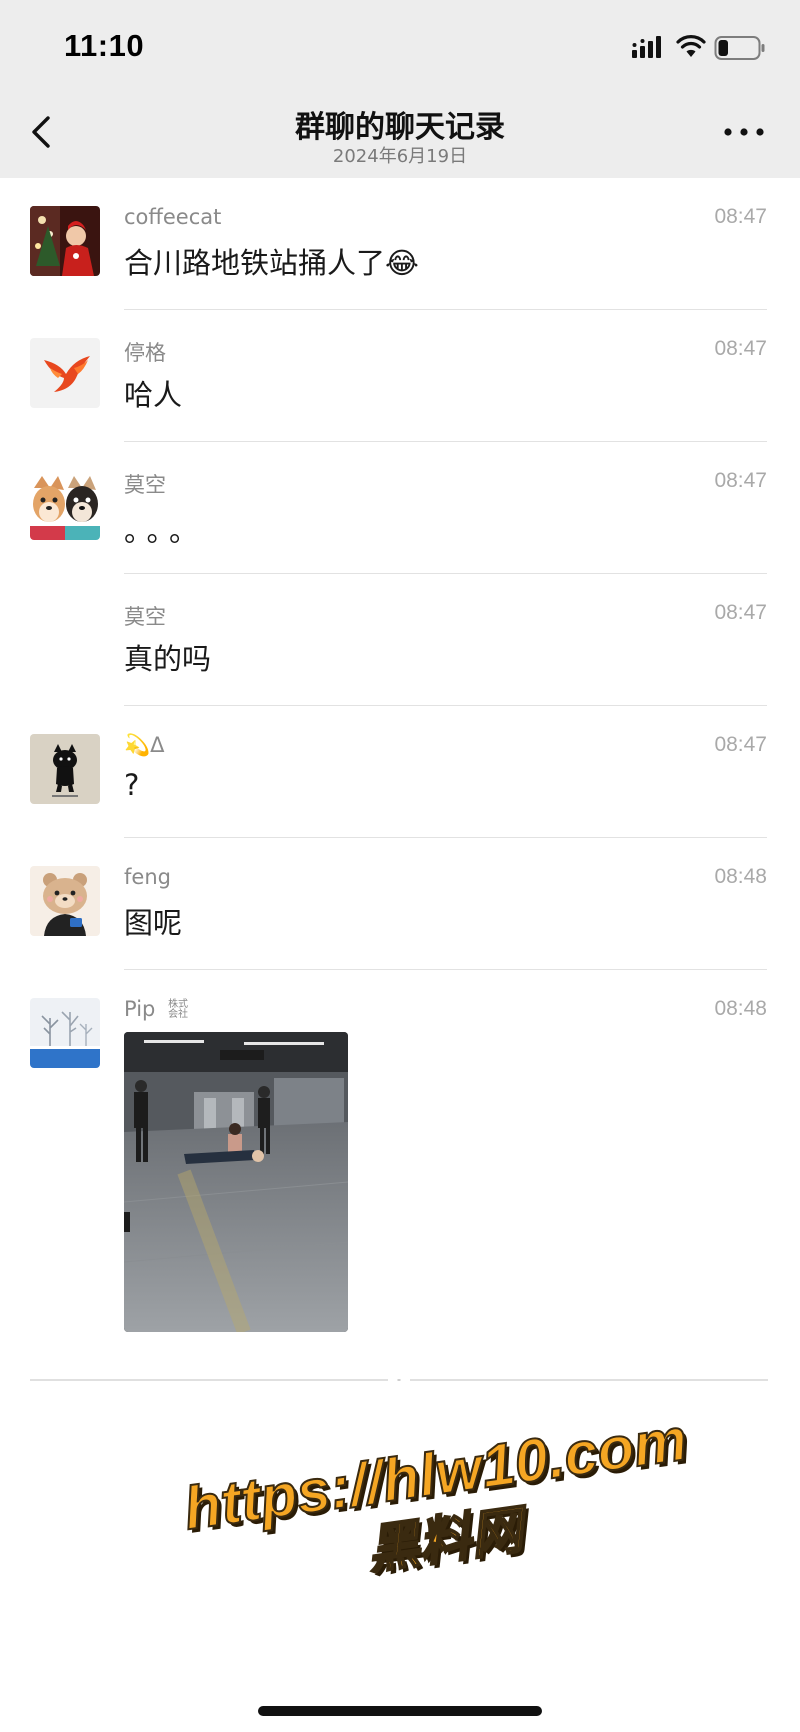  What do you see at coordinates (399, 1380) in the screenshot?
I see `end-of-list-divider` at bounding box center [399, 1380].